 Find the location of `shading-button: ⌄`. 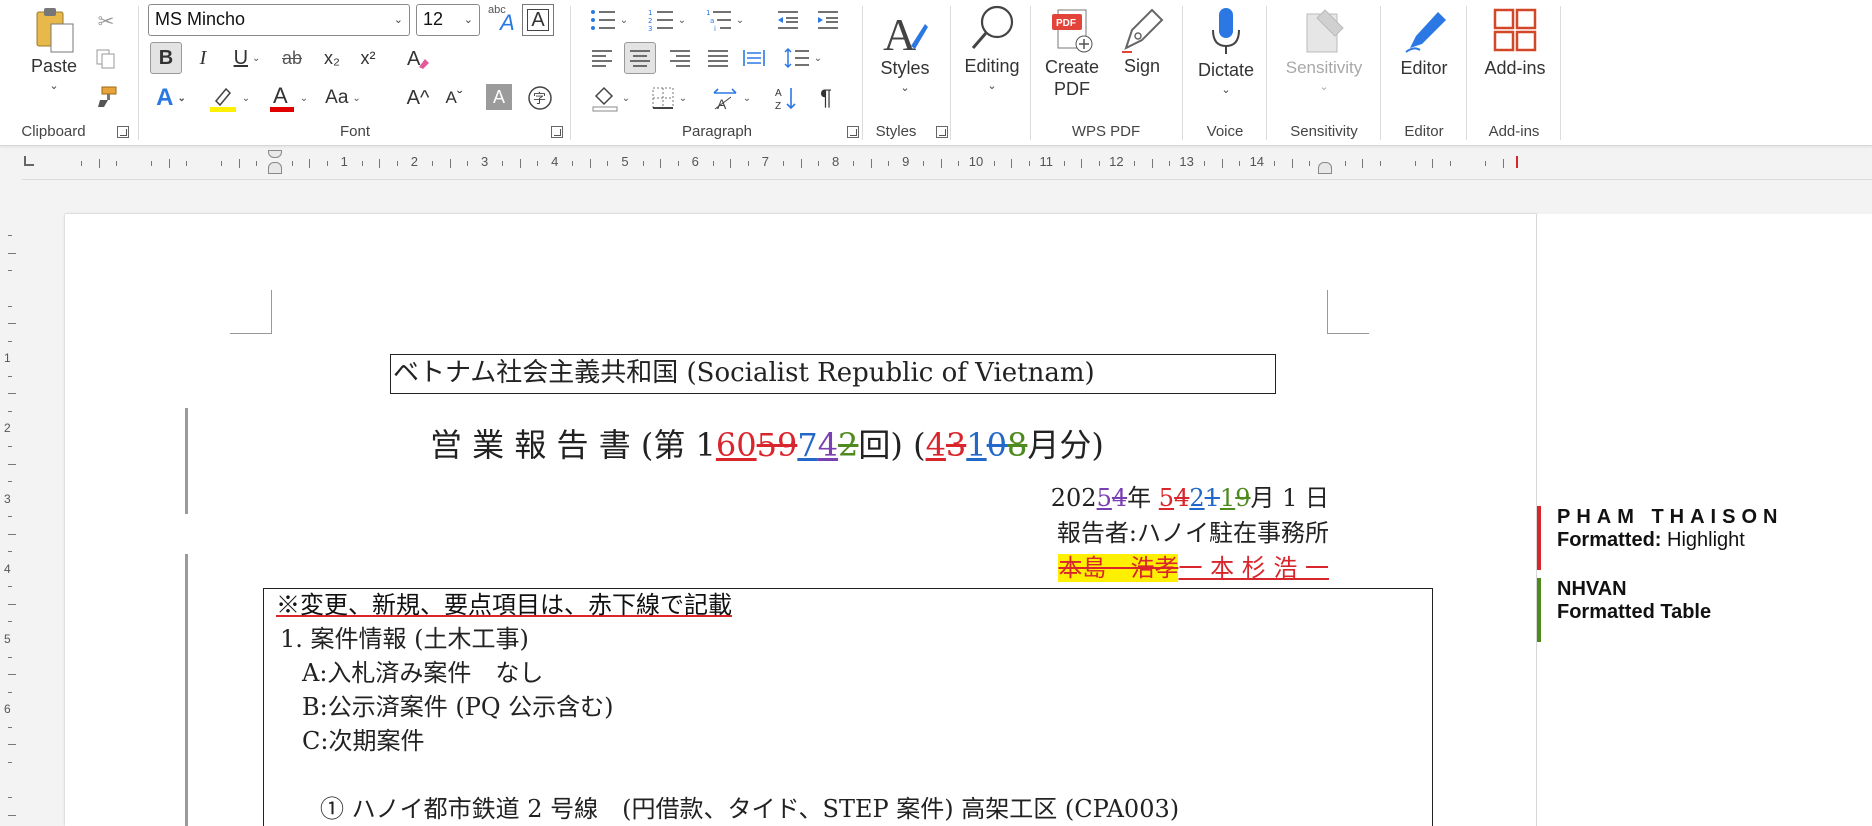

shading-button: ⌄ is located at coordinates (611, 98).